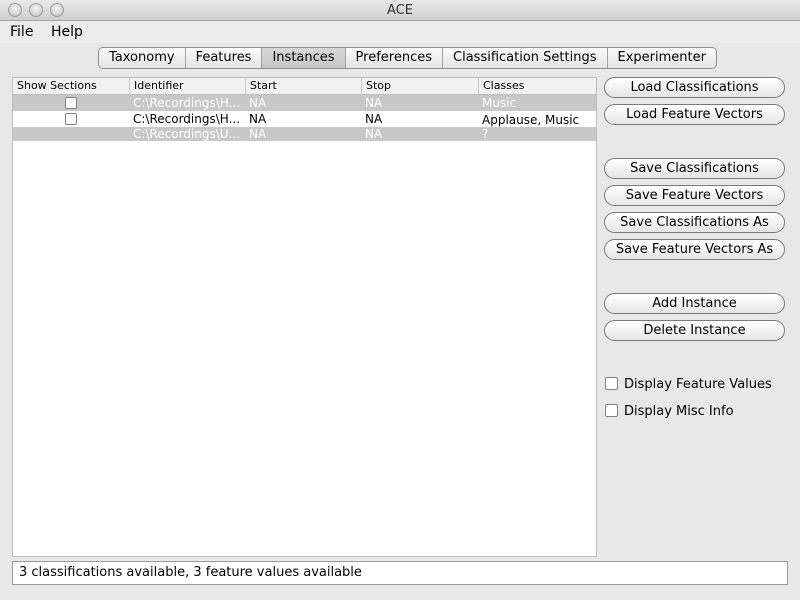 The width and height of the screenshot is (800, 600). I want to click on column-header-stop: Stop, so click(420, 86).